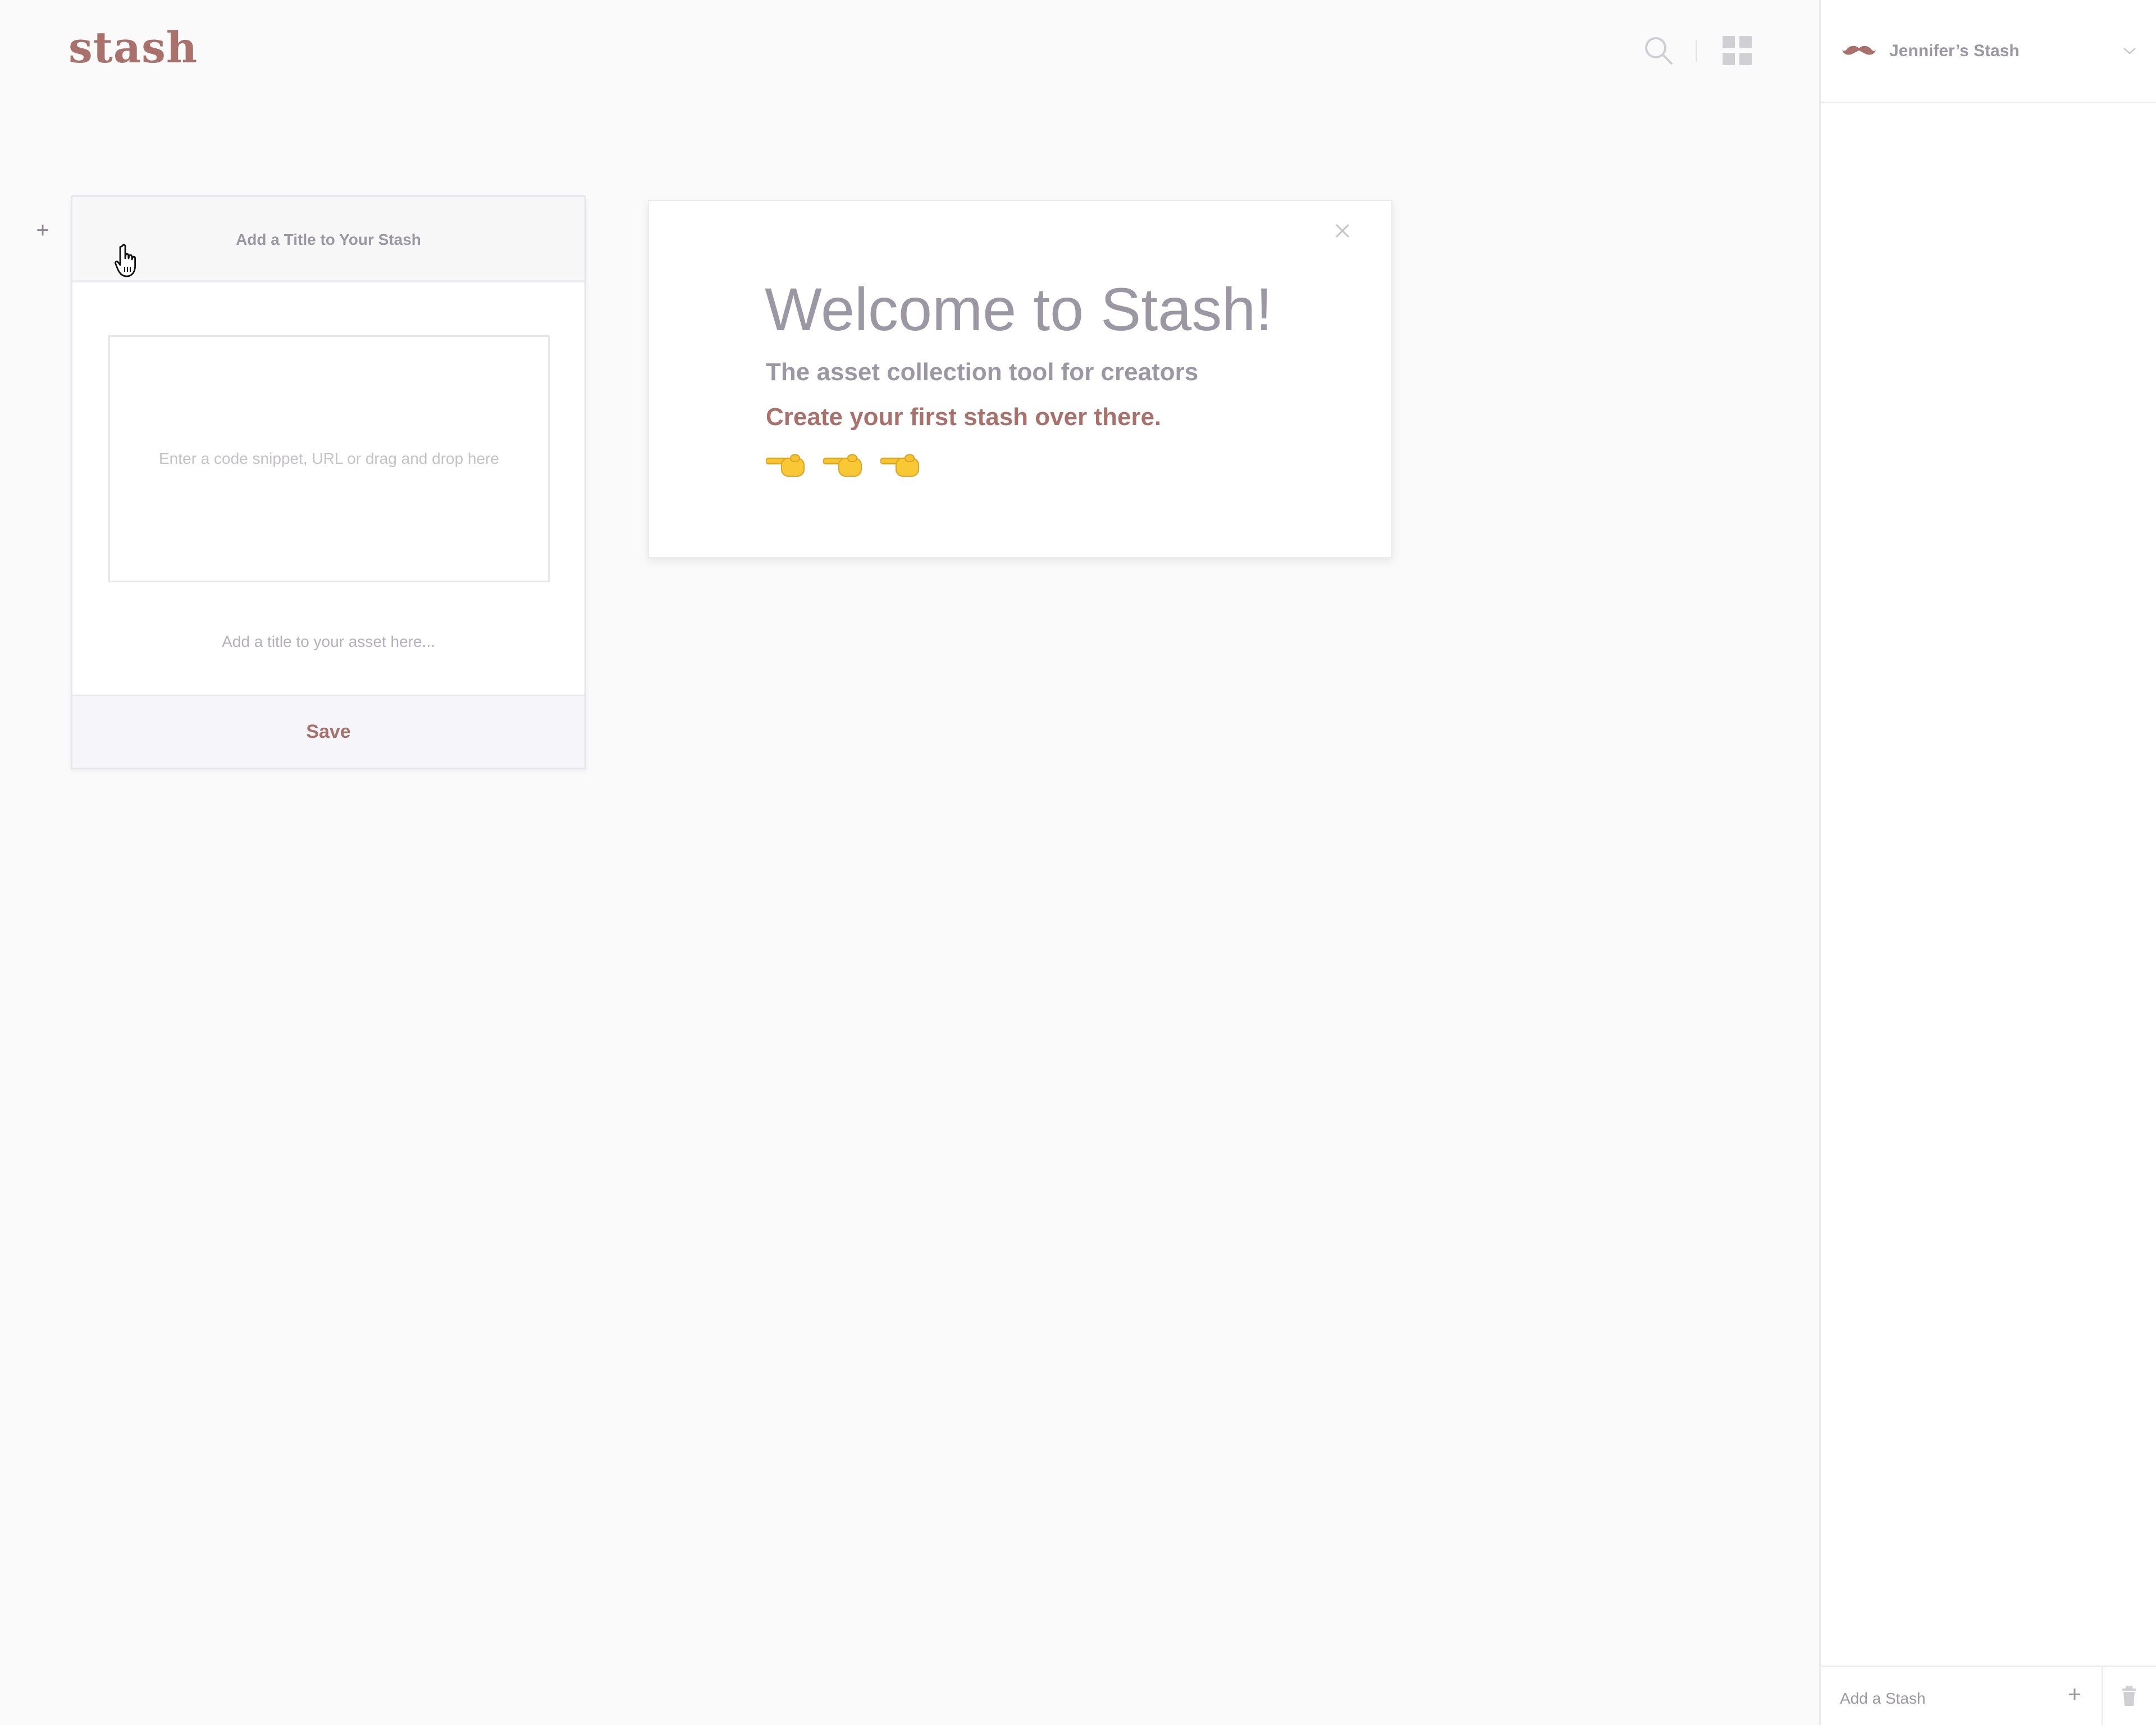  I want to click on stash-switcher: Jennifer’s Stash, so click(1988, 51).